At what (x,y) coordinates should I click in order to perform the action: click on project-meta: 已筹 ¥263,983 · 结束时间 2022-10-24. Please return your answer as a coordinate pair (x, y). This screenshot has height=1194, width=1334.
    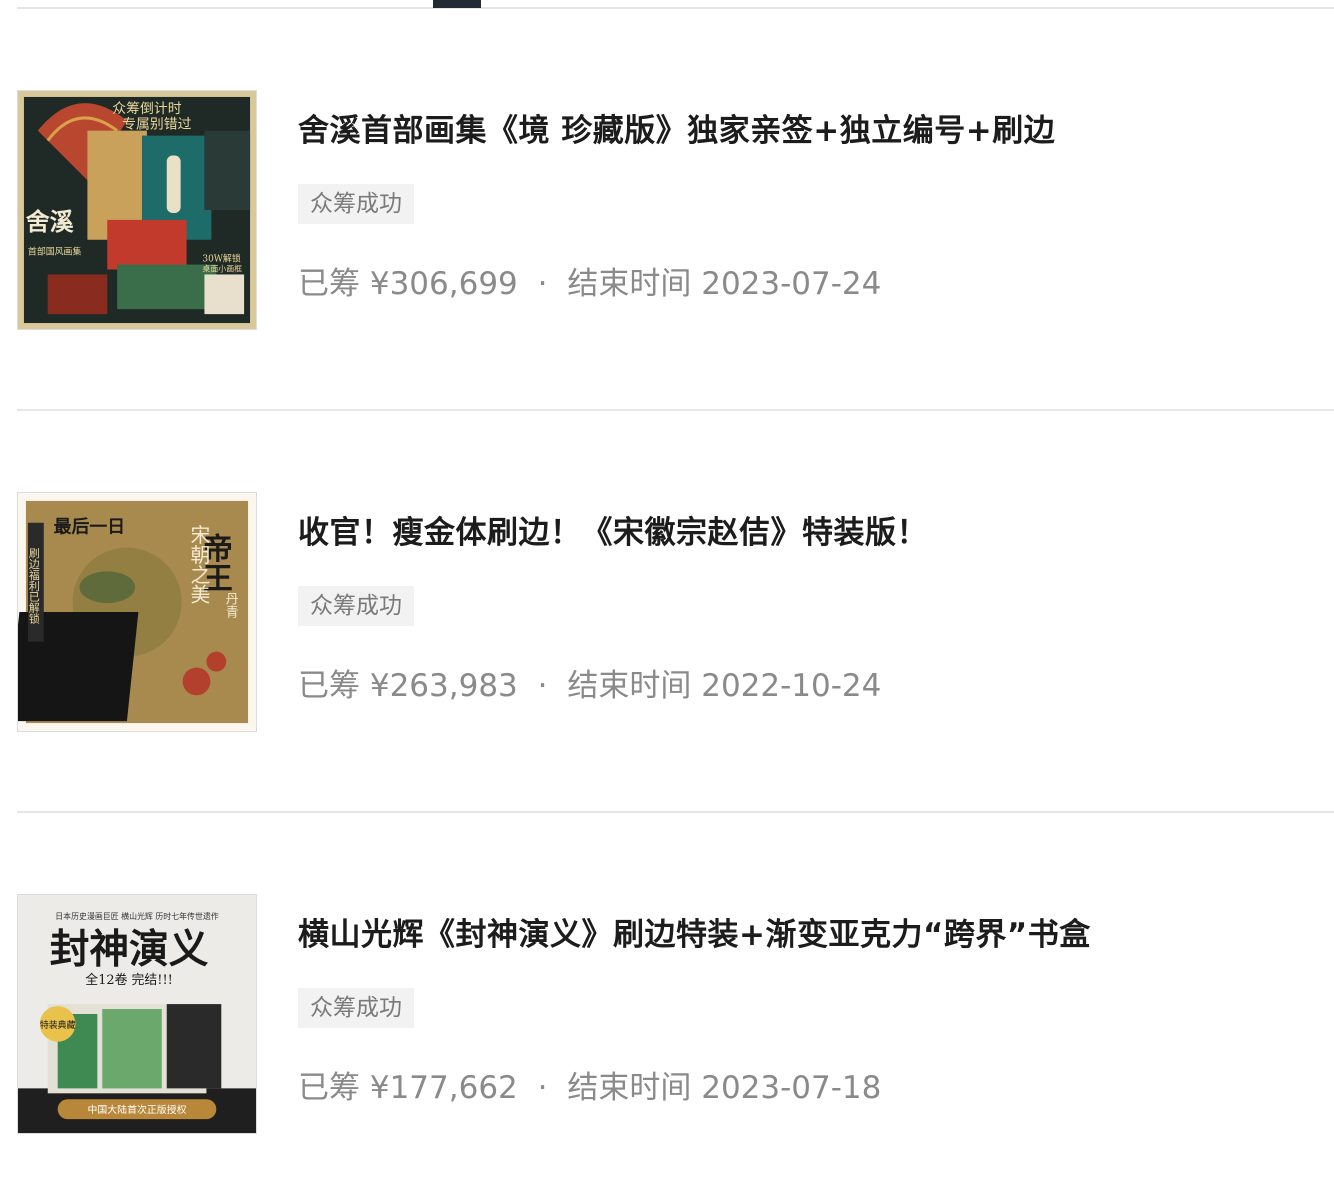
    Looking at the image, I should click on (816, 686).